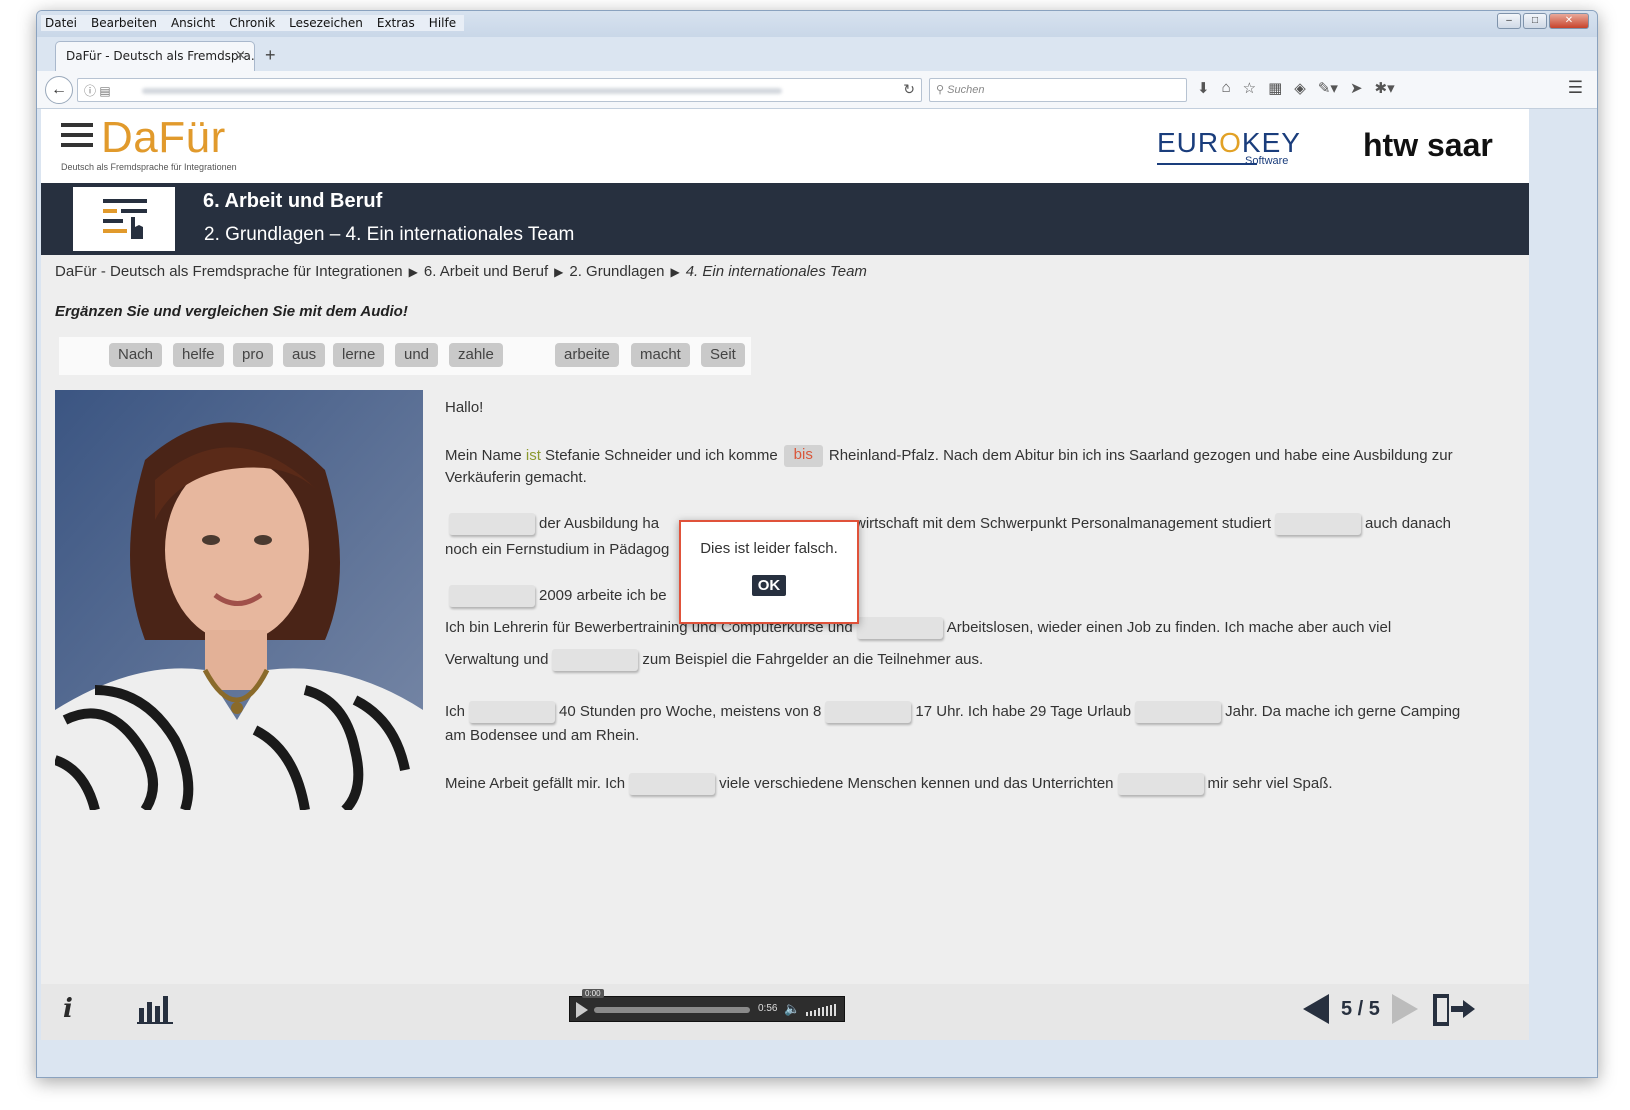 Image resolution: width=1630 pixels, height=1110 pixels. What do you see at coordinates (156, 1009) in the screenshot?
I see `statistics-icon` at bounding box center [156, 1009].